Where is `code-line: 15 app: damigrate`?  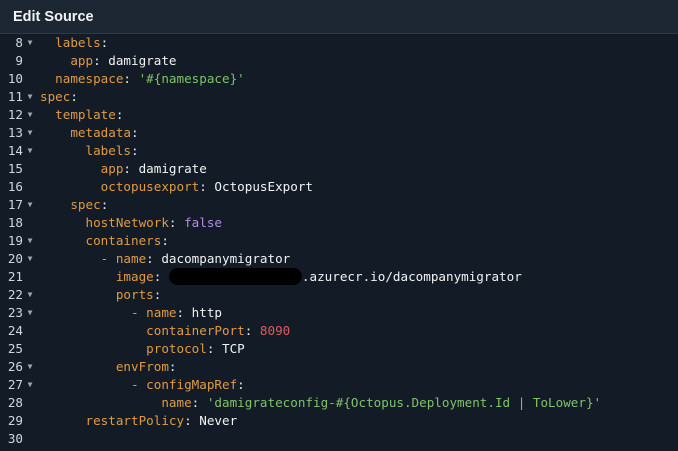
code-line: 15 app: damigrate is located at coordinates (339, 169).